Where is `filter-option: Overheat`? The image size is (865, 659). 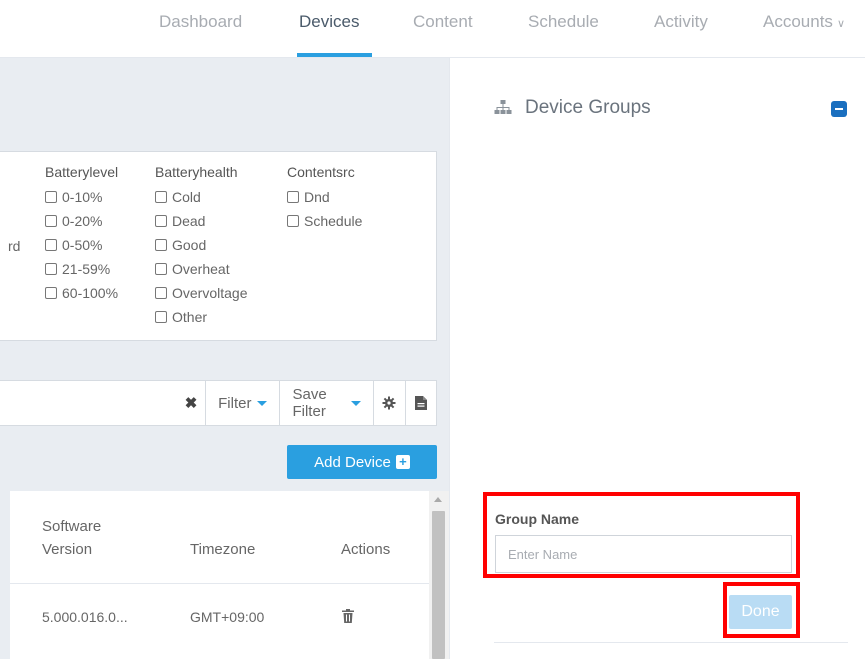
filter-option: Overheat is located at coordinates (201, 269).